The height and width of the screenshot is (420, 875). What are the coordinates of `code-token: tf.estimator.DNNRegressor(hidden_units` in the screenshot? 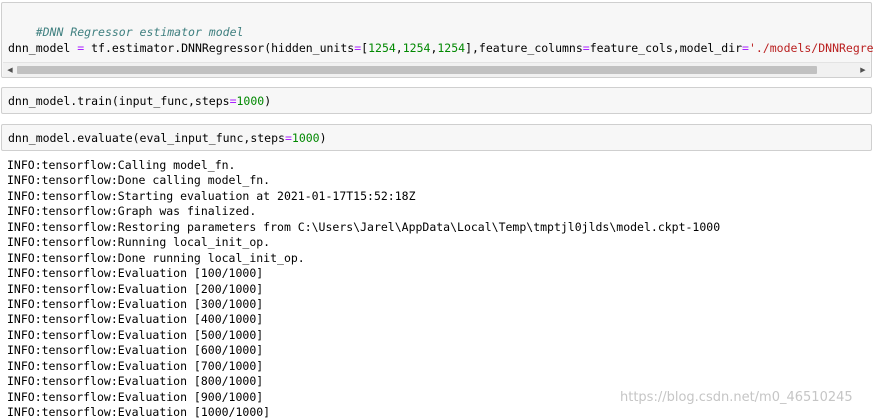 It's located at (219, 48).